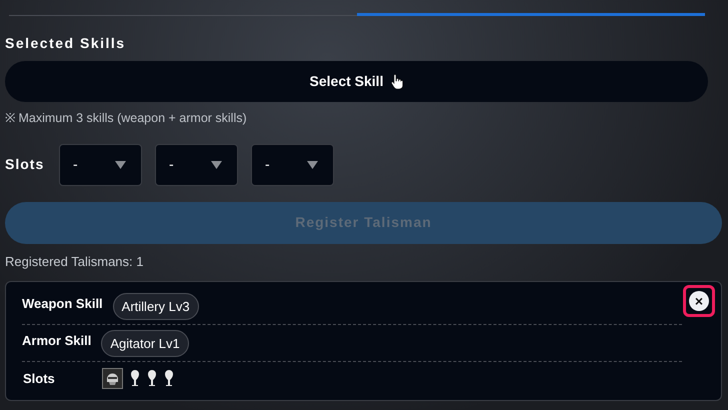 The width and height of the screenshot is (728, 410). Describe the element at coordinates (126, 118) in the screenshot. I see `note-text: ※ Maximum 3 skills (weapon + armor skills)` at that location.